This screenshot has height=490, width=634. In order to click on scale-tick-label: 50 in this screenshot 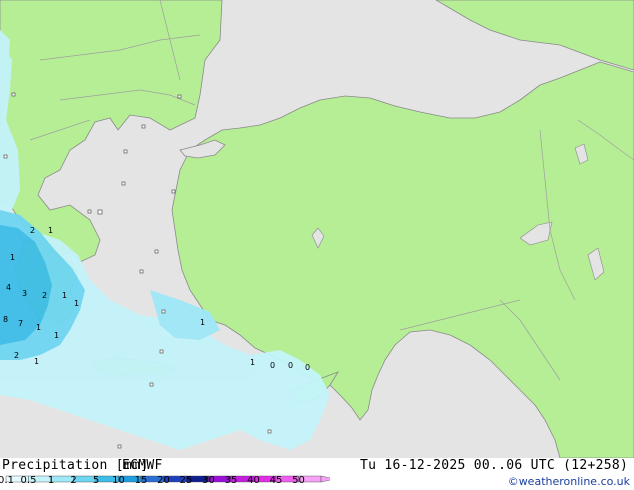, I will do `click(298, 480)`.